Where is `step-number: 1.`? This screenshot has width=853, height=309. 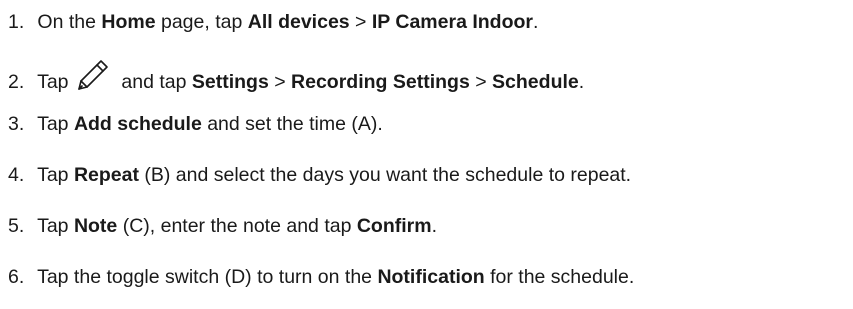
step-number: 1. is located at coordinates (16, 22).